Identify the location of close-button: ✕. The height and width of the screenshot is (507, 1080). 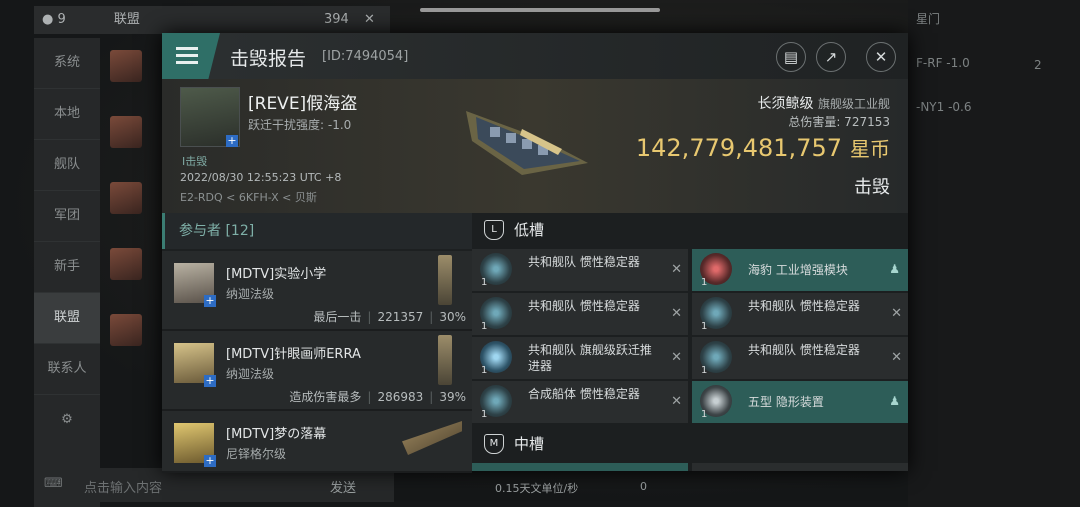
(881, 57).